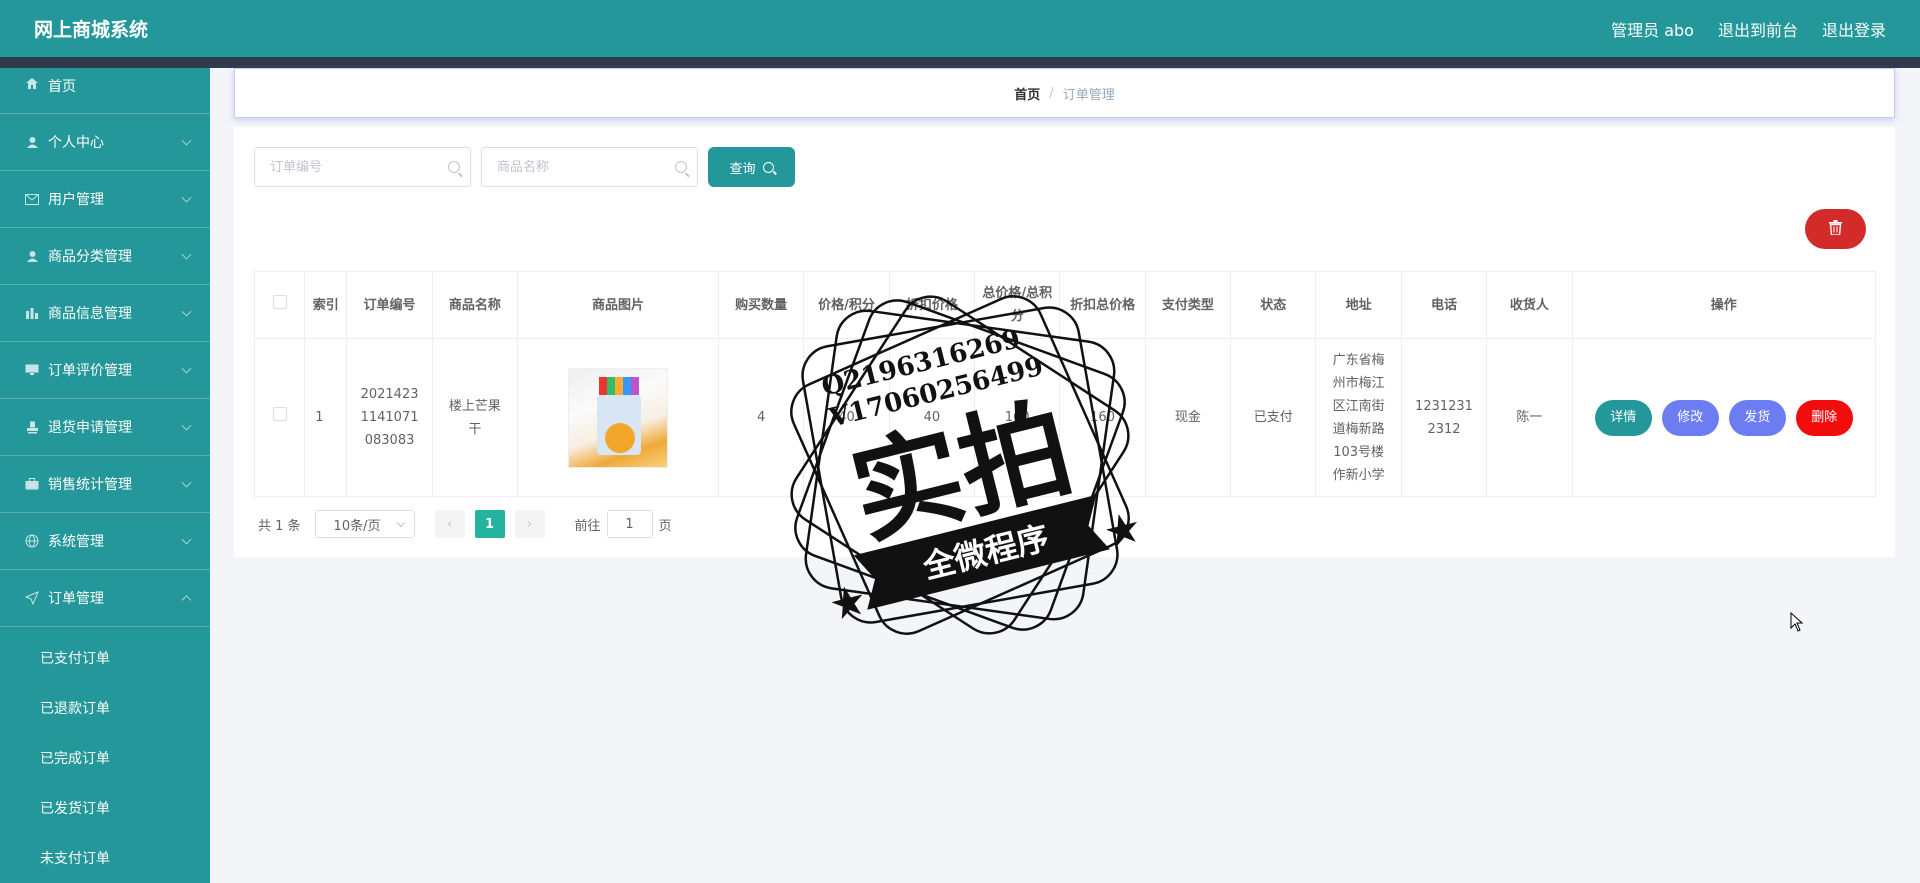 The image size is (1920, 883). I want to click on sidebar-item-label: 首页, so click(62, 87).